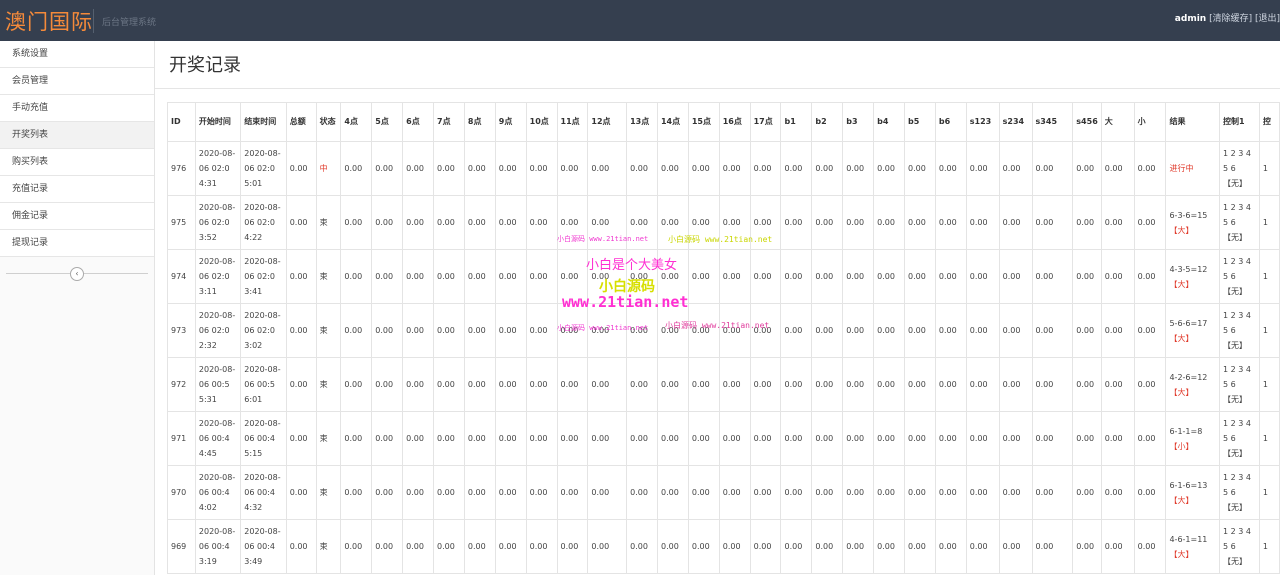 The height and width of the screenshot is (575, 1280). Describe the element at coordinates (328, 168) in the screenshot. I see `state-cell: 中` at that location.